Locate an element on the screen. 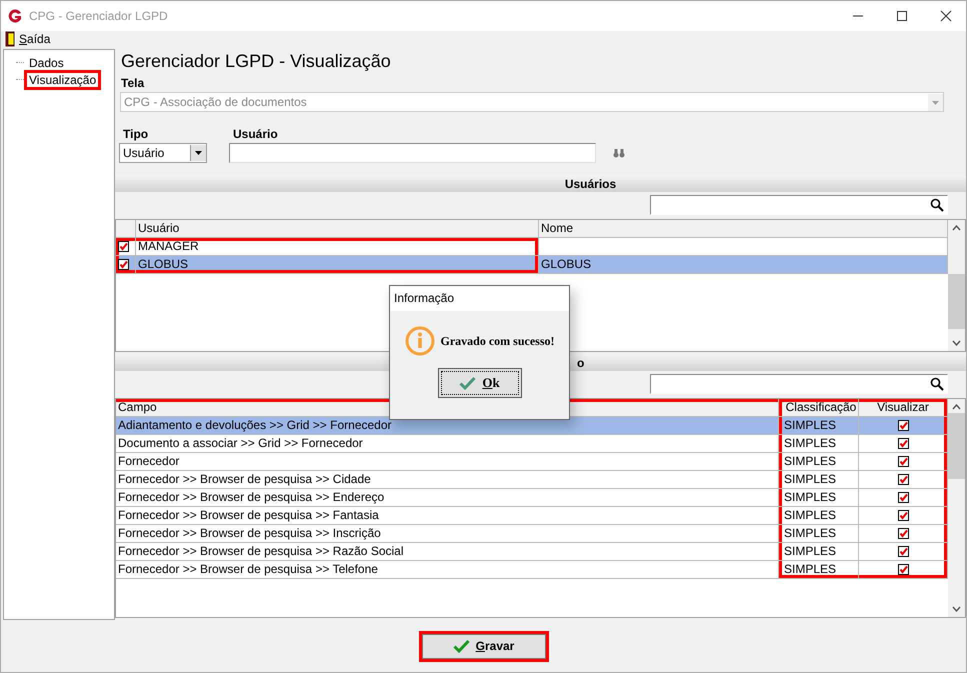 The width and height of the screenshot is (967, 673). table-row: Documento a associar >> Grid >> Fornecedor SIMPLES is located at coordinates (532, 444).